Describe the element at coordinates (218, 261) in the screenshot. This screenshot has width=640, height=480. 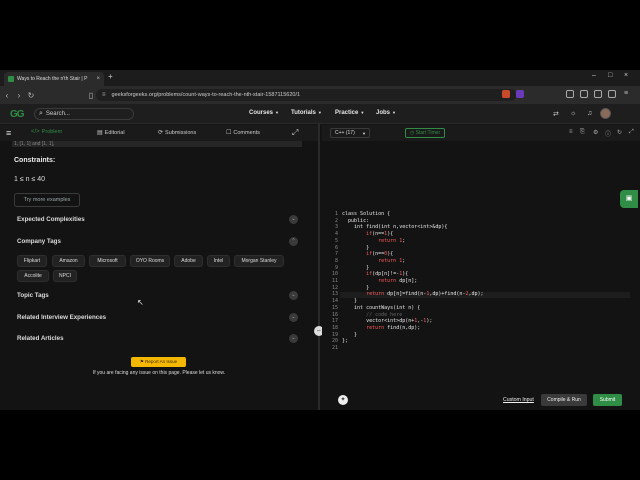
I see `company-tag: Intel` at that location.